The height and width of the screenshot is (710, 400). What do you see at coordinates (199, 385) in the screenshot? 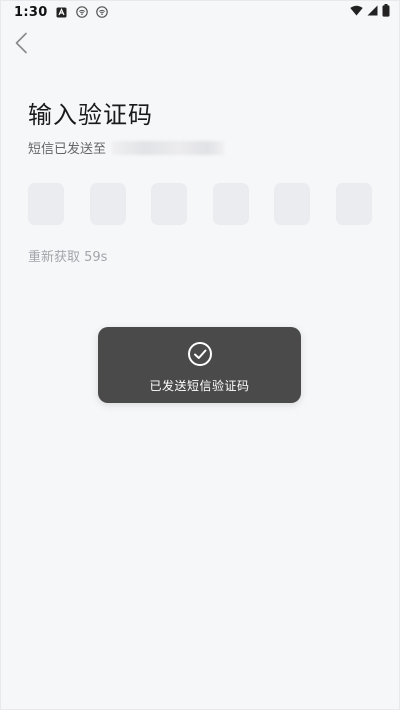
I see `toast-message: 已发送短信验证码` at bounding box center [199, 385].